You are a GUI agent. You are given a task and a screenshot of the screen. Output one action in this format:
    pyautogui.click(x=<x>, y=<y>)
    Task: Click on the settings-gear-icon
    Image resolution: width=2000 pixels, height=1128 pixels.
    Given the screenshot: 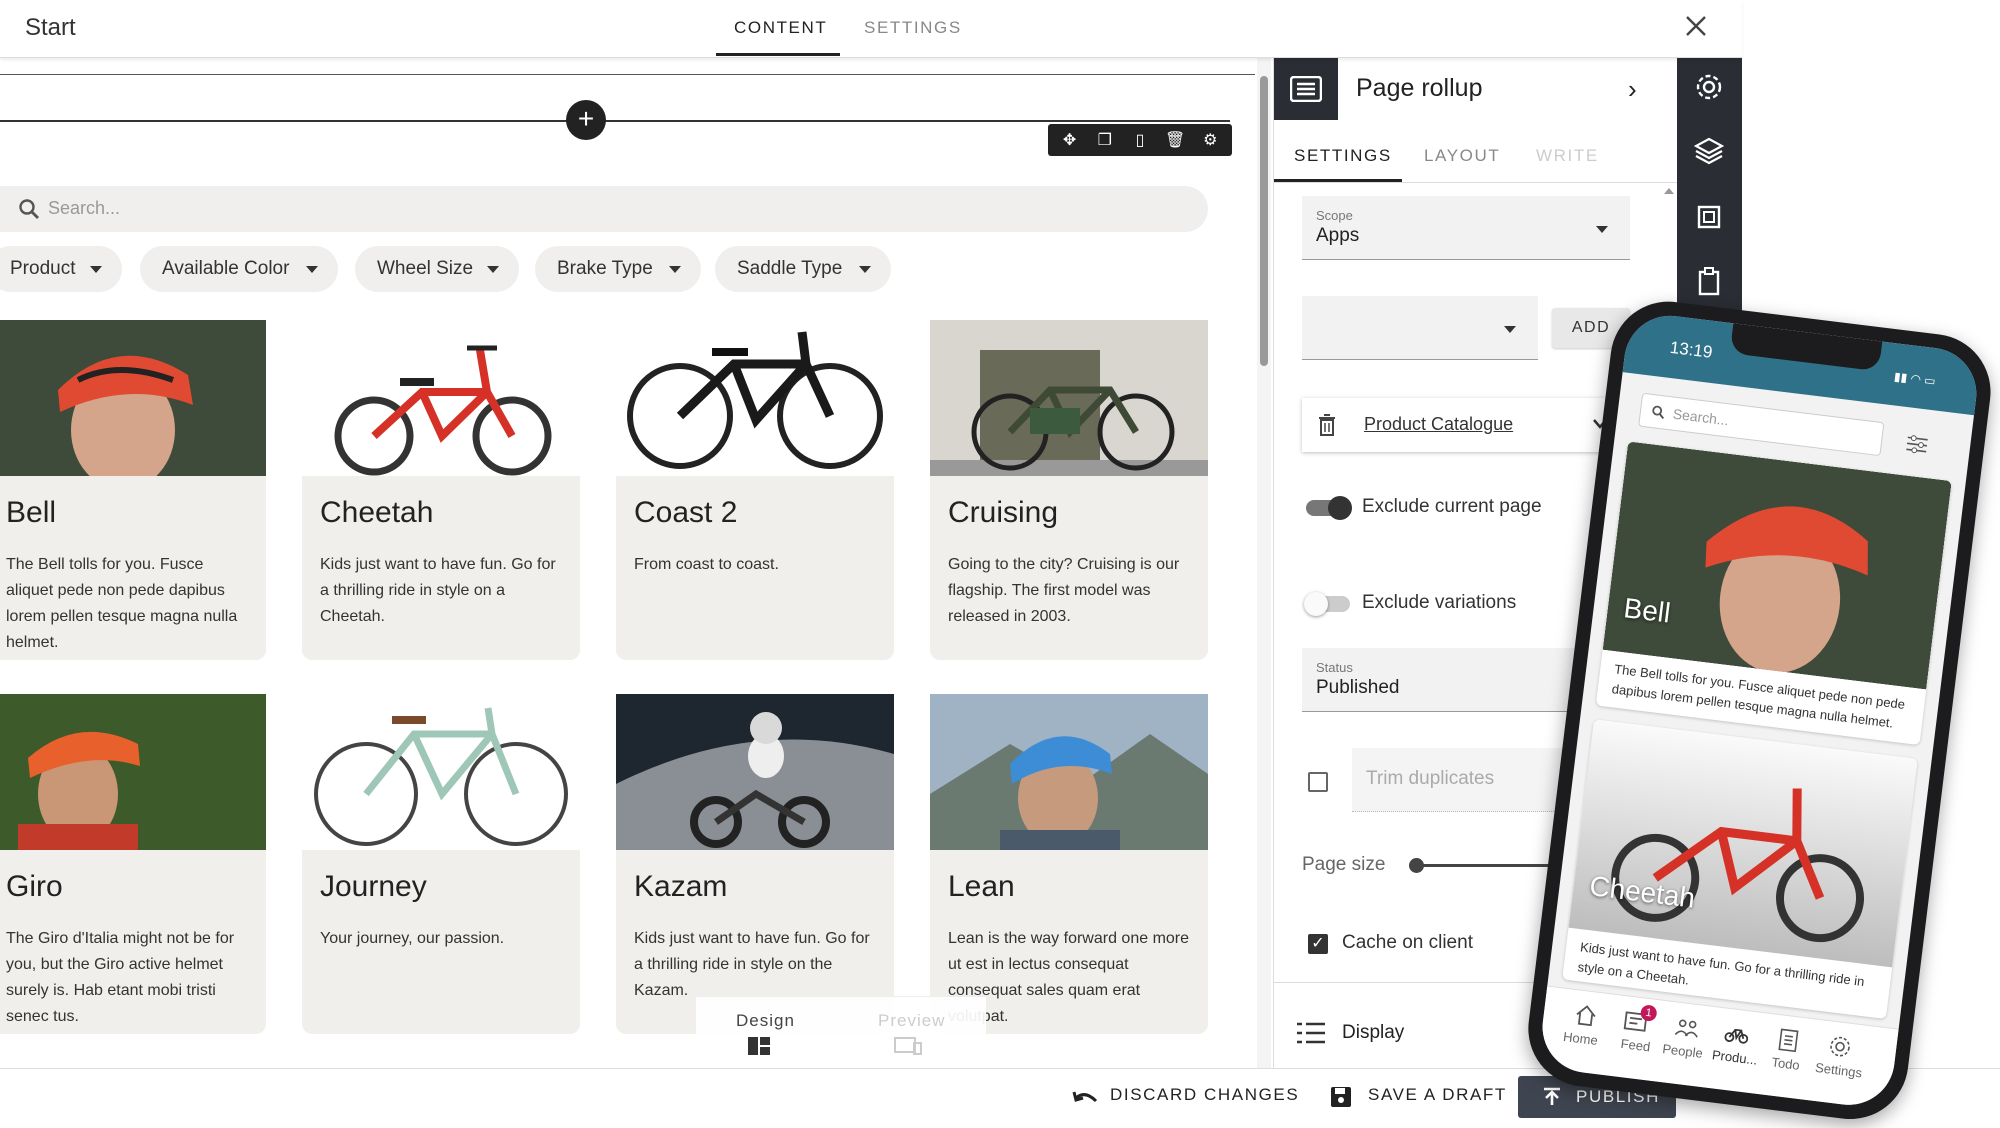 What is the action you would take?
    pyautogui.click(x=1709, y=87)
    